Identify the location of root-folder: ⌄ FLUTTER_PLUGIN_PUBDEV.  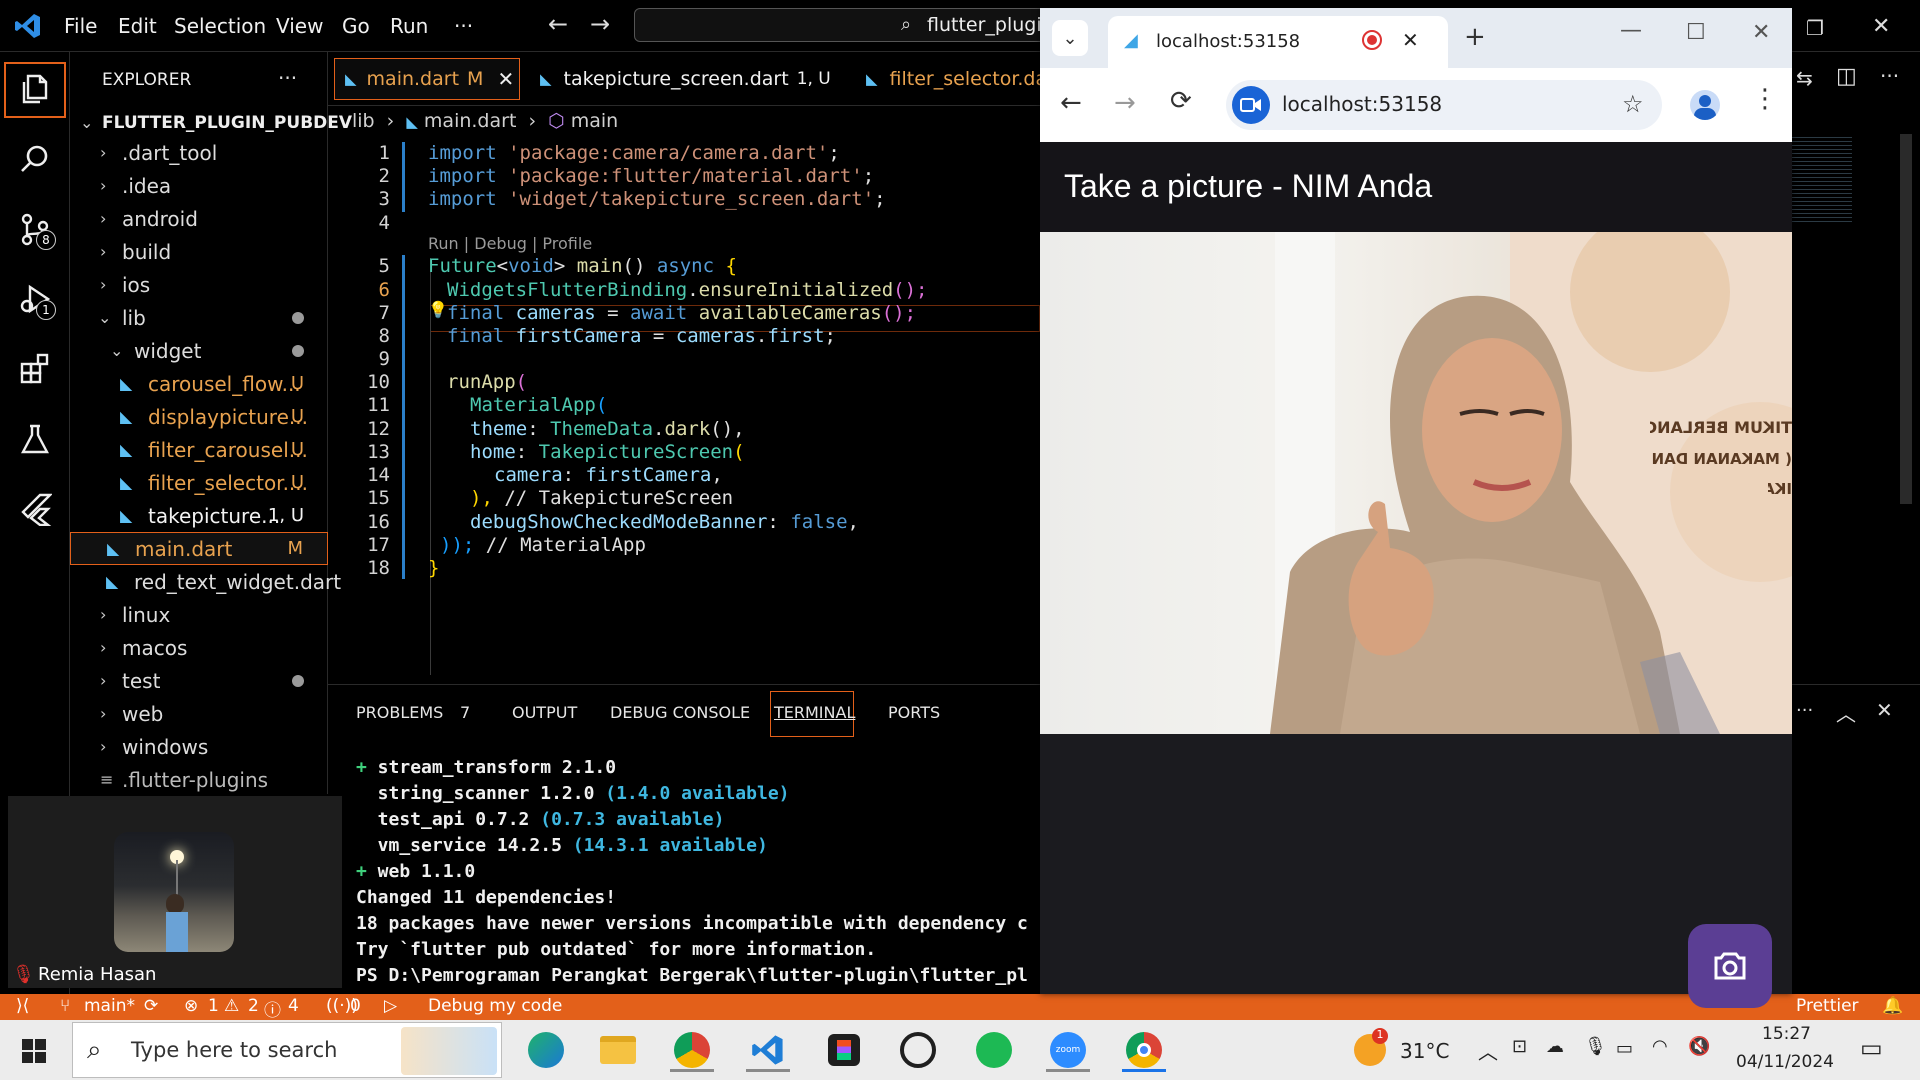
(211, 122).